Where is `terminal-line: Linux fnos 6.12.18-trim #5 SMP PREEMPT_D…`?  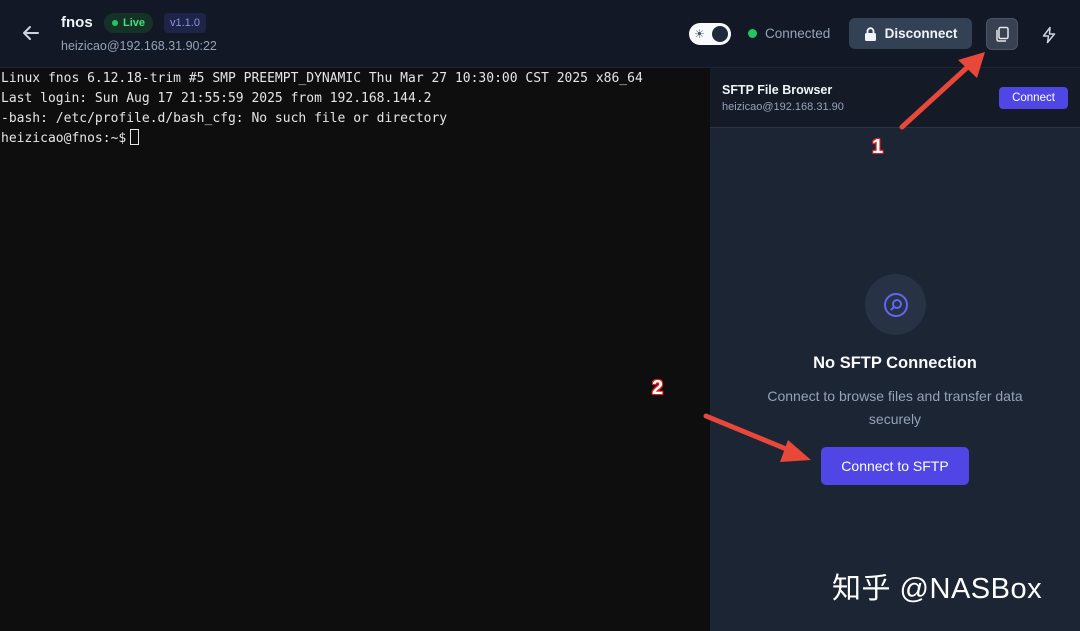 terminal-line: Linux fnos 6.12.18-trim #5 SMP PREEMPT_D… is located at coordinates (322, 78).